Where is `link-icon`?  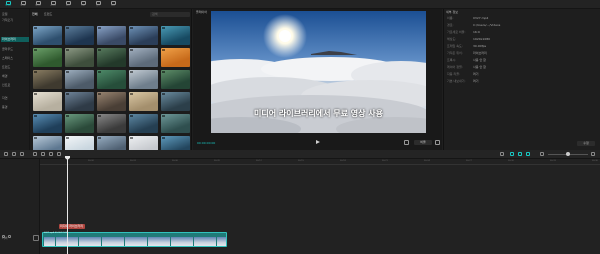 link-icon is located at coordinates (512, 154).